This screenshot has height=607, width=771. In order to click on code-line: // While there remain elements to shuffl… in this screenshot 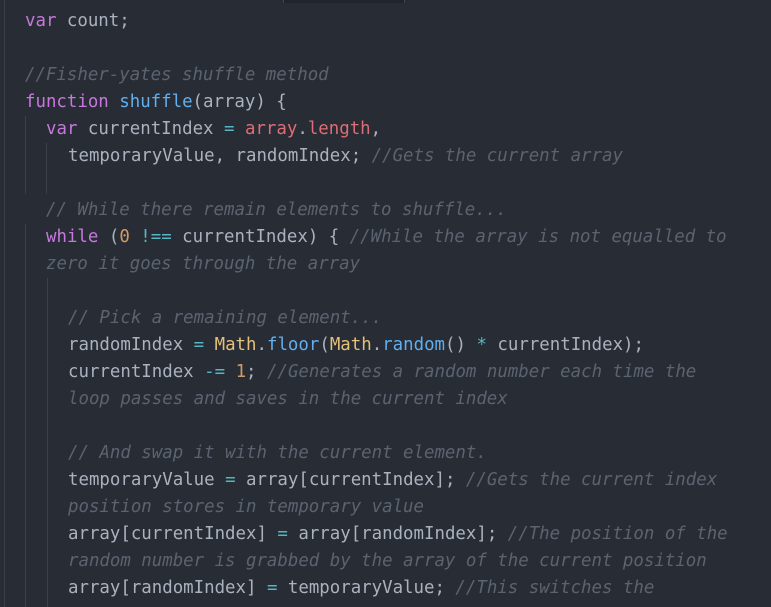, I will do `click(276, 210)`.